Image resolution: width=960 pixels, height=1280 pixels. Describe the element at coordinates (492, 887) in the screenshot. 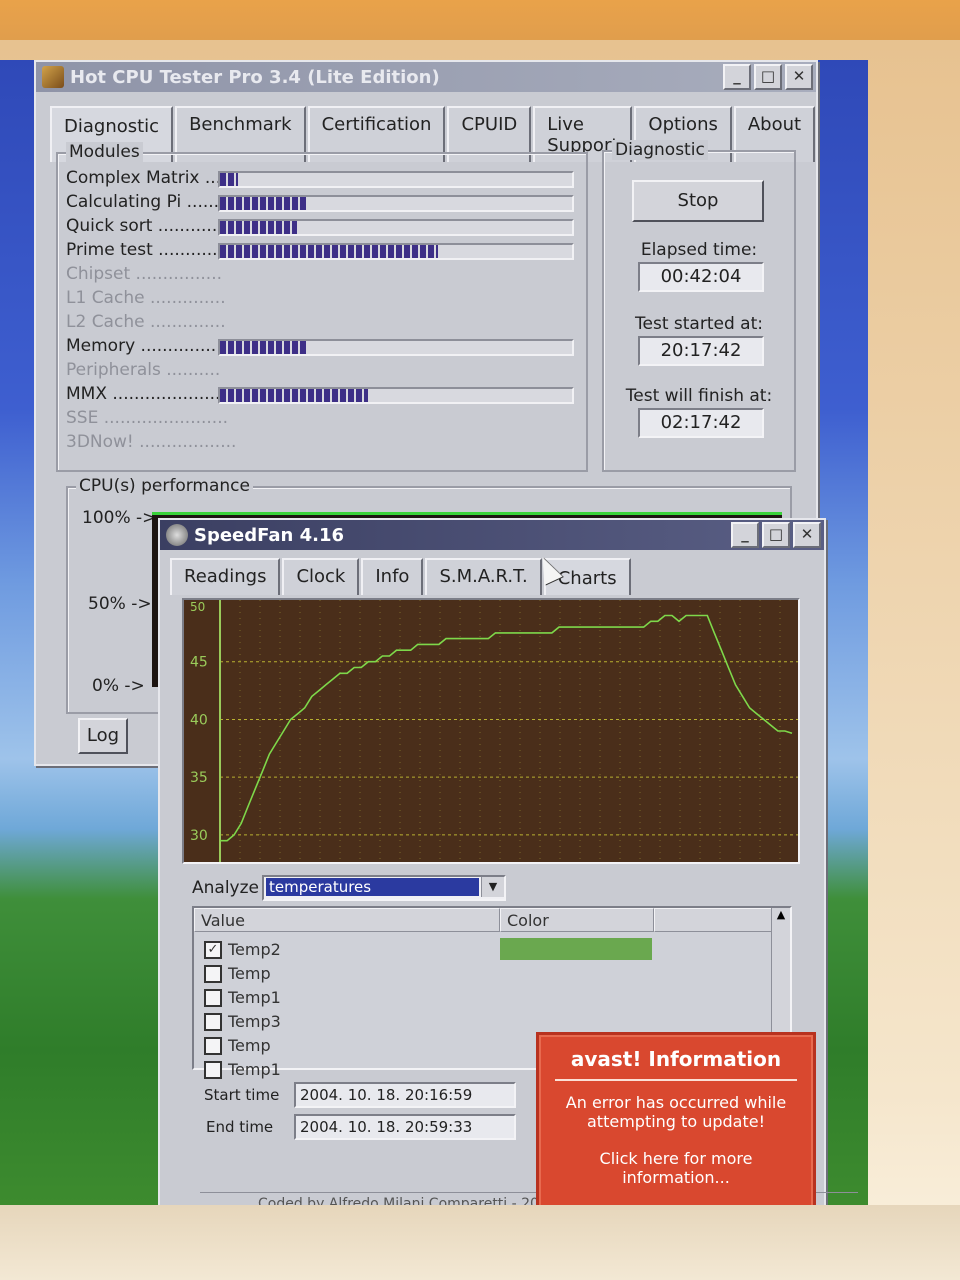

I see `chevron-down-icon: ▼` at that location.